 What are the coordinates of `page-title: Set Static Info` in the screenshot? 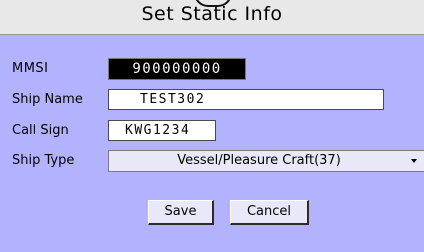 It's located at (212, 14).